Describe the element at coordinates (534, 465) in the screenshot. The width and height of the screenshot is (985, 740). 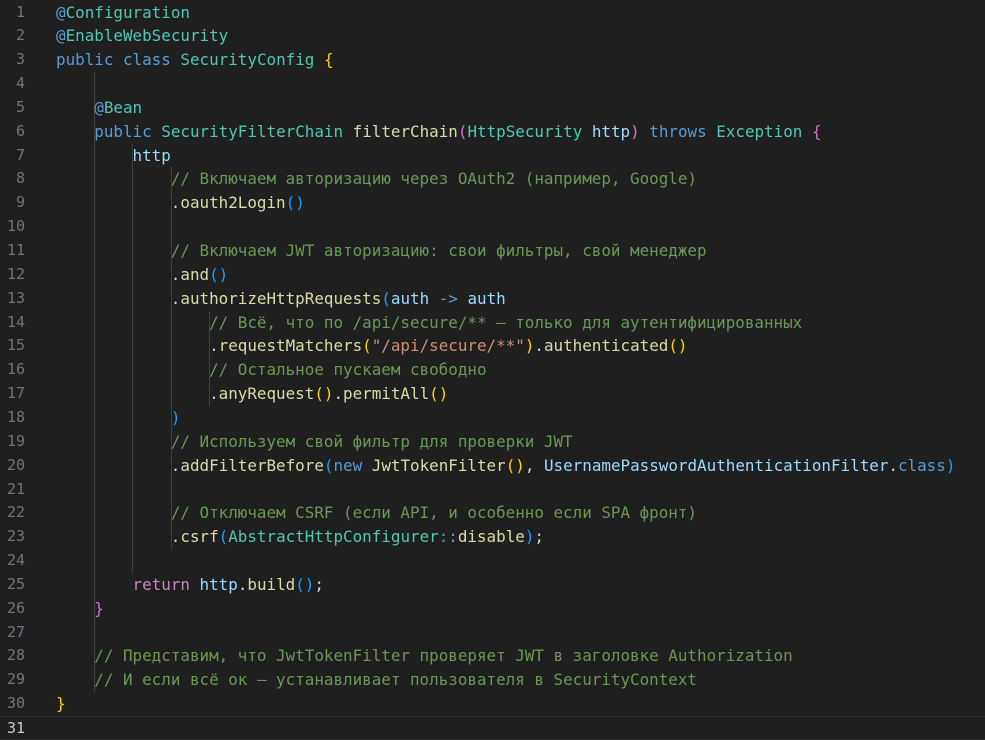
I see `code-token: ,` at that location.